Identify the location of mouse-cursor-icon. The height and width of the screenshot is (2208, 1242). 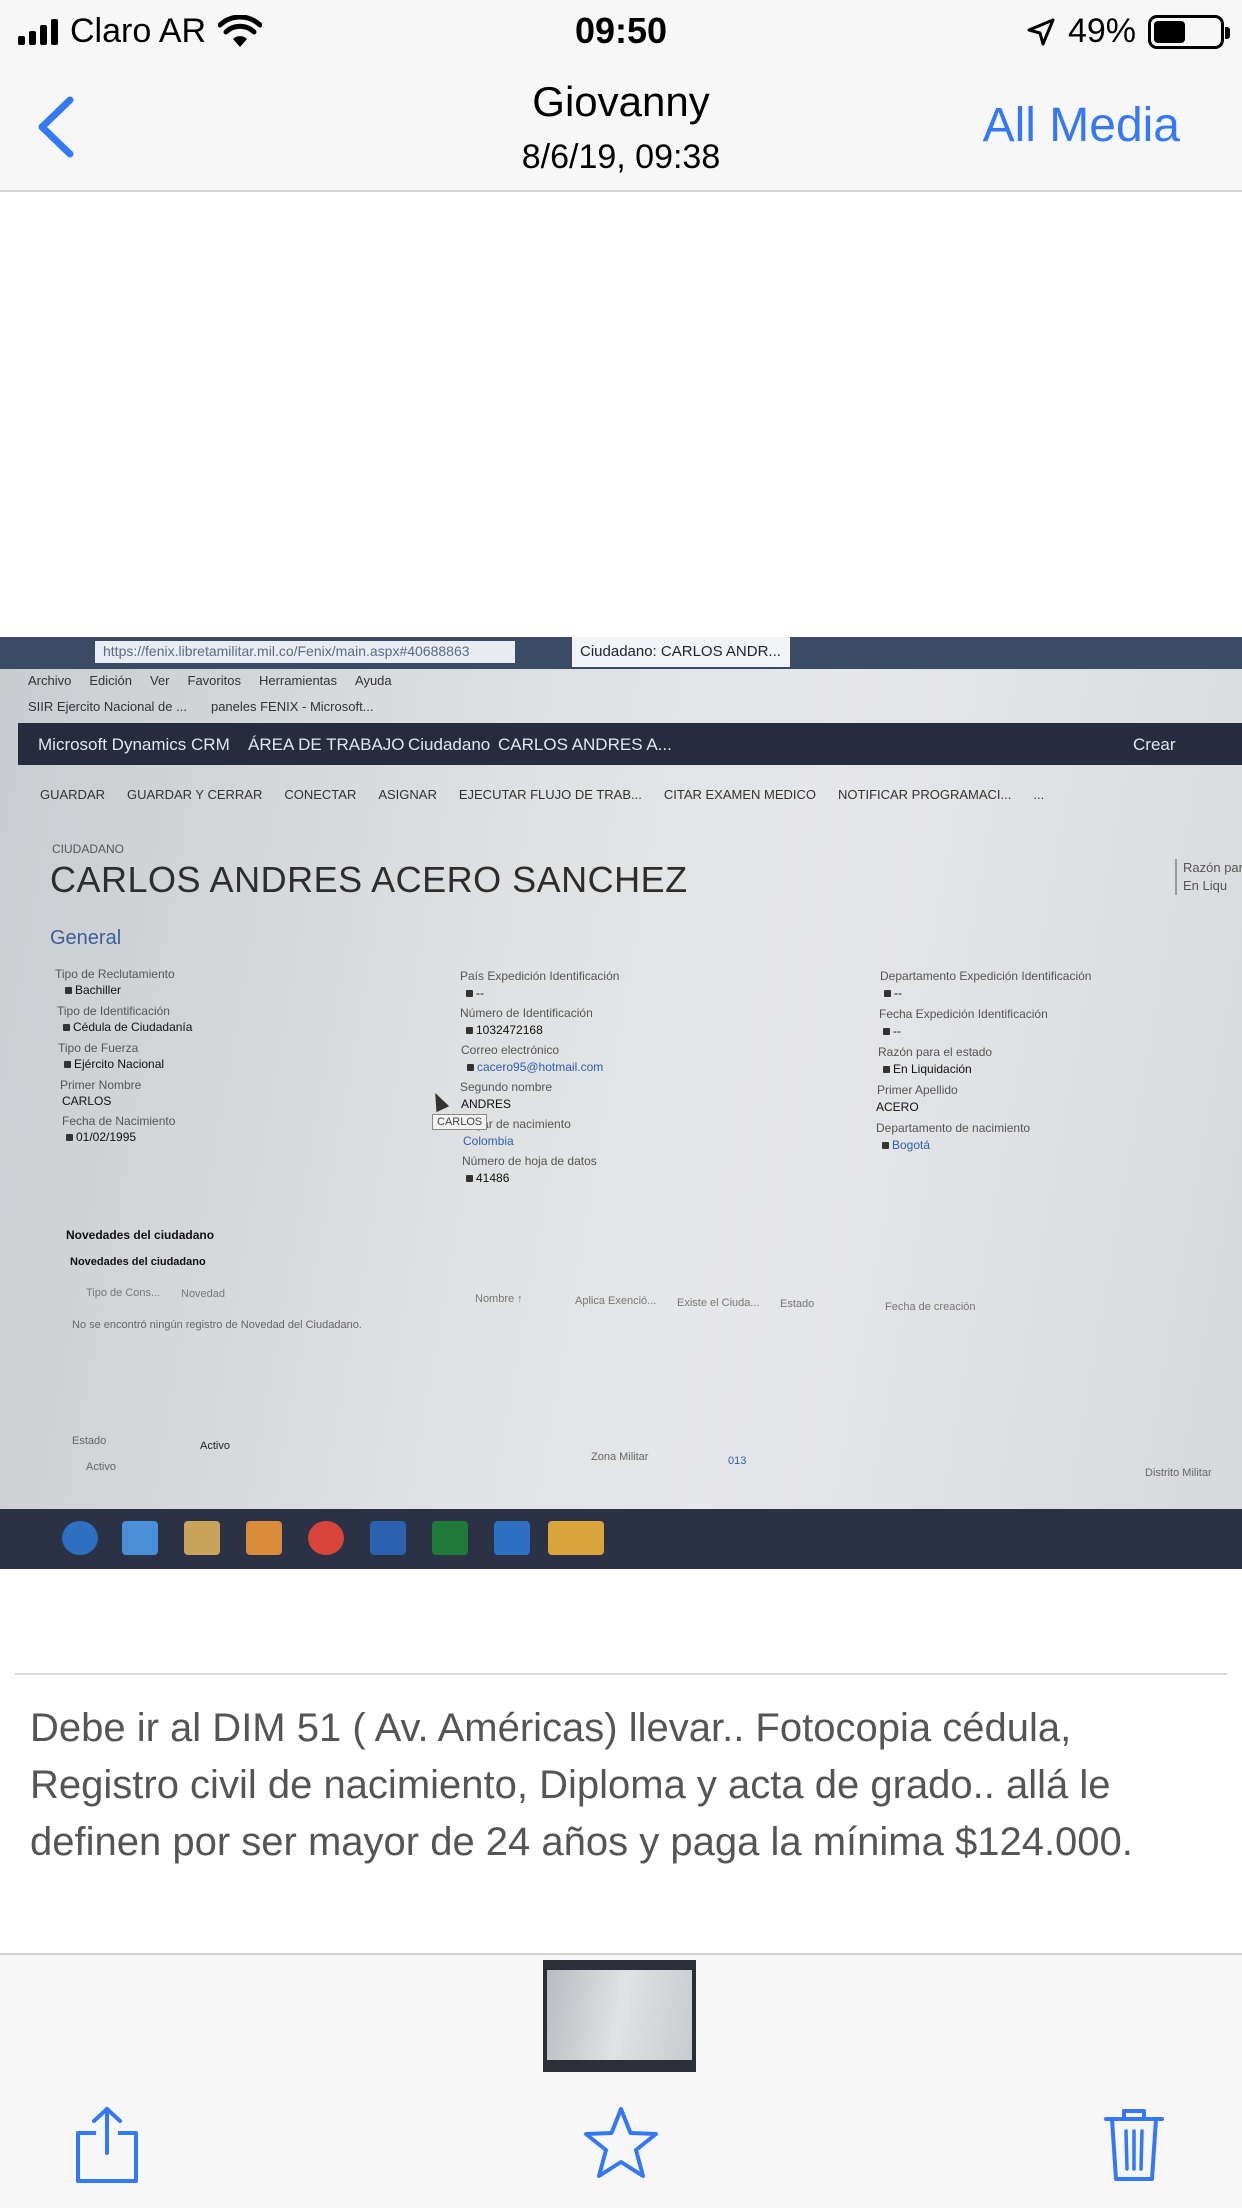
(439, 1101).